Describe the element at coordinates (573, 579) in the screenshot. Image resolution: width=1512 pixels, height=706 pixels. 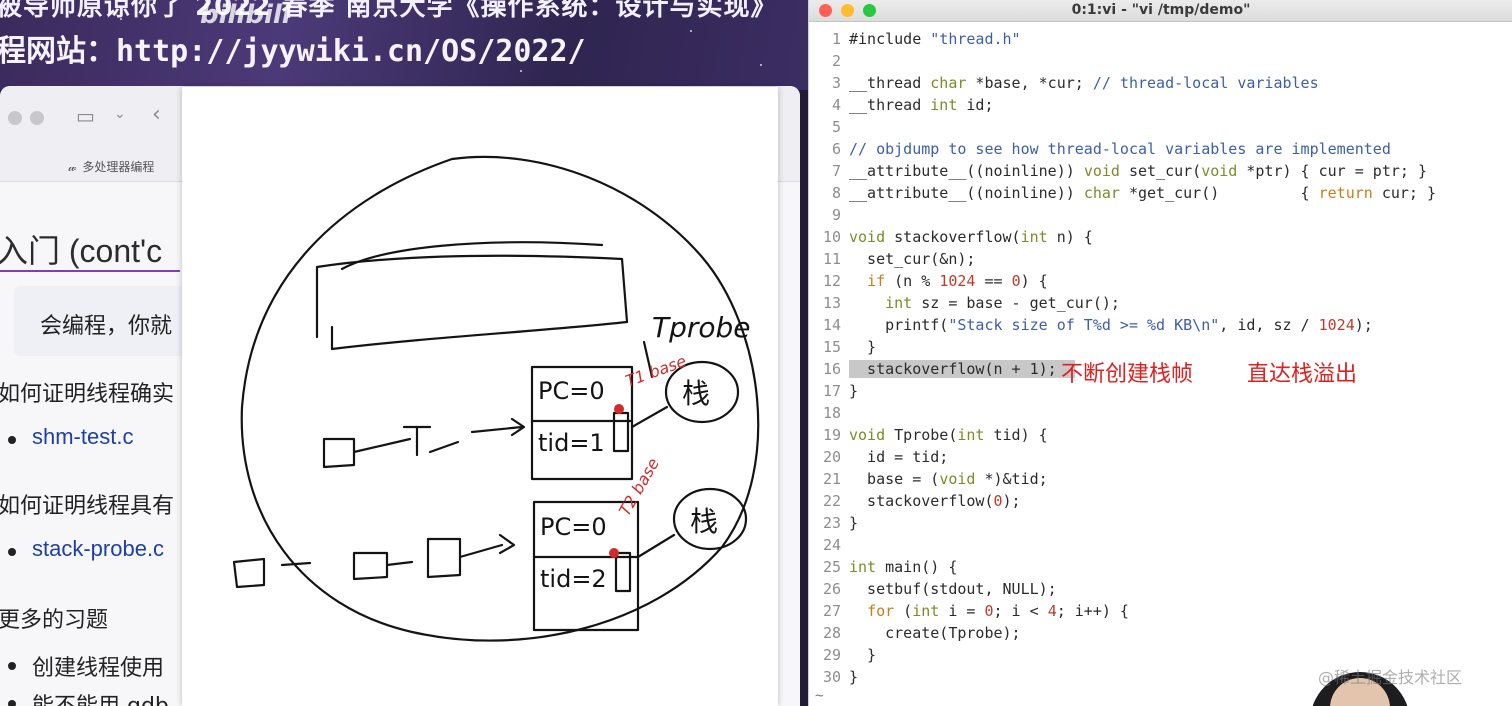
I see `tid-2-label: tid=2` at that location.